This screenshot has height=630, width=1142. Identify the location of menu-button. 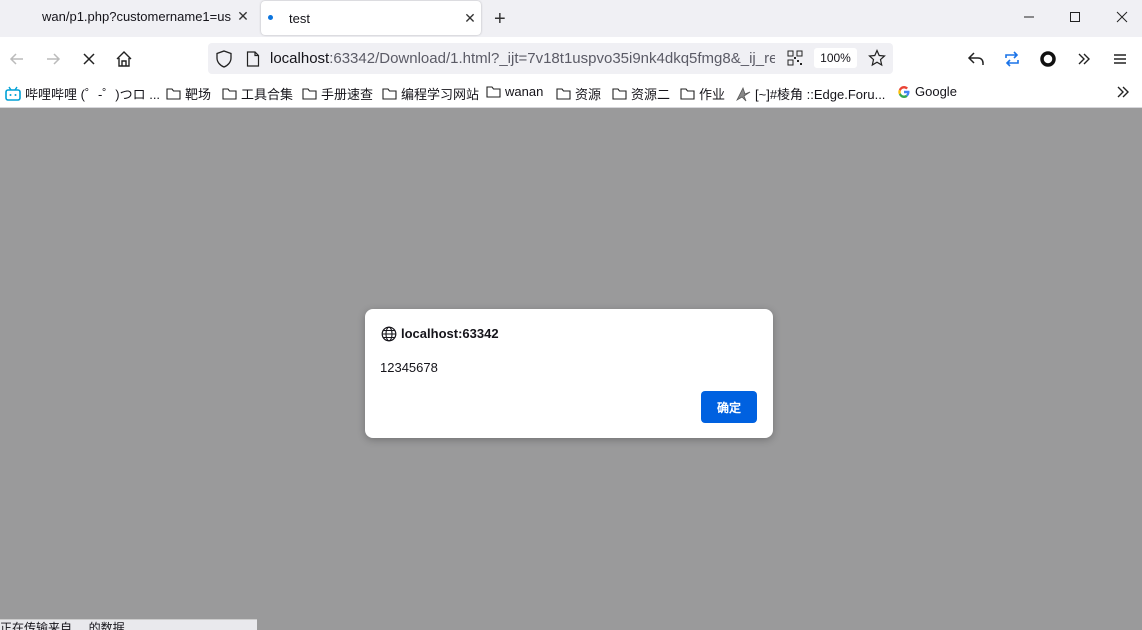
(1120, 59).